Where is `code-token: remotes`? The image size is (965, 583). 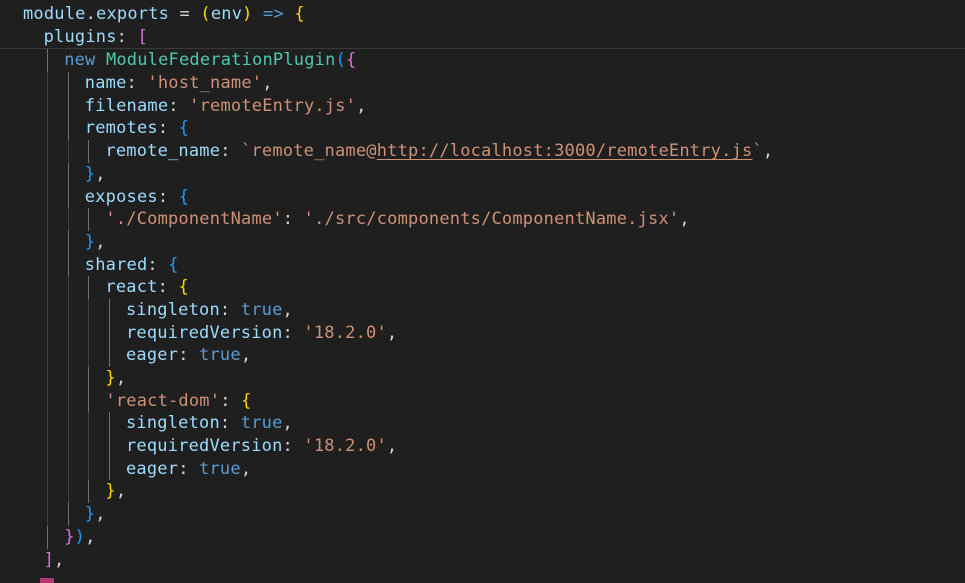 code-token: remotes is located at coordinates (121, 128).